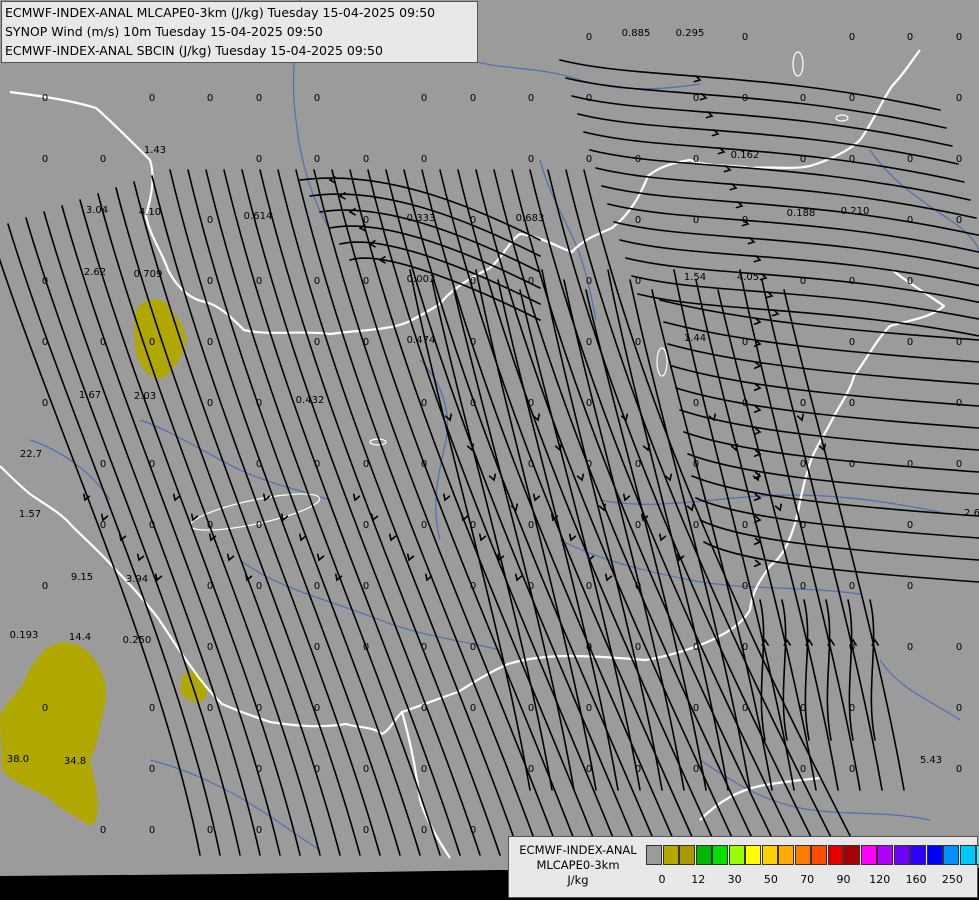 The height and width of the screenshot is (900, 979). What do you see at coordinates (748, 277) in the screenshot?
I see `cin-value-label: 4.05` at bounding box center [748, 277].